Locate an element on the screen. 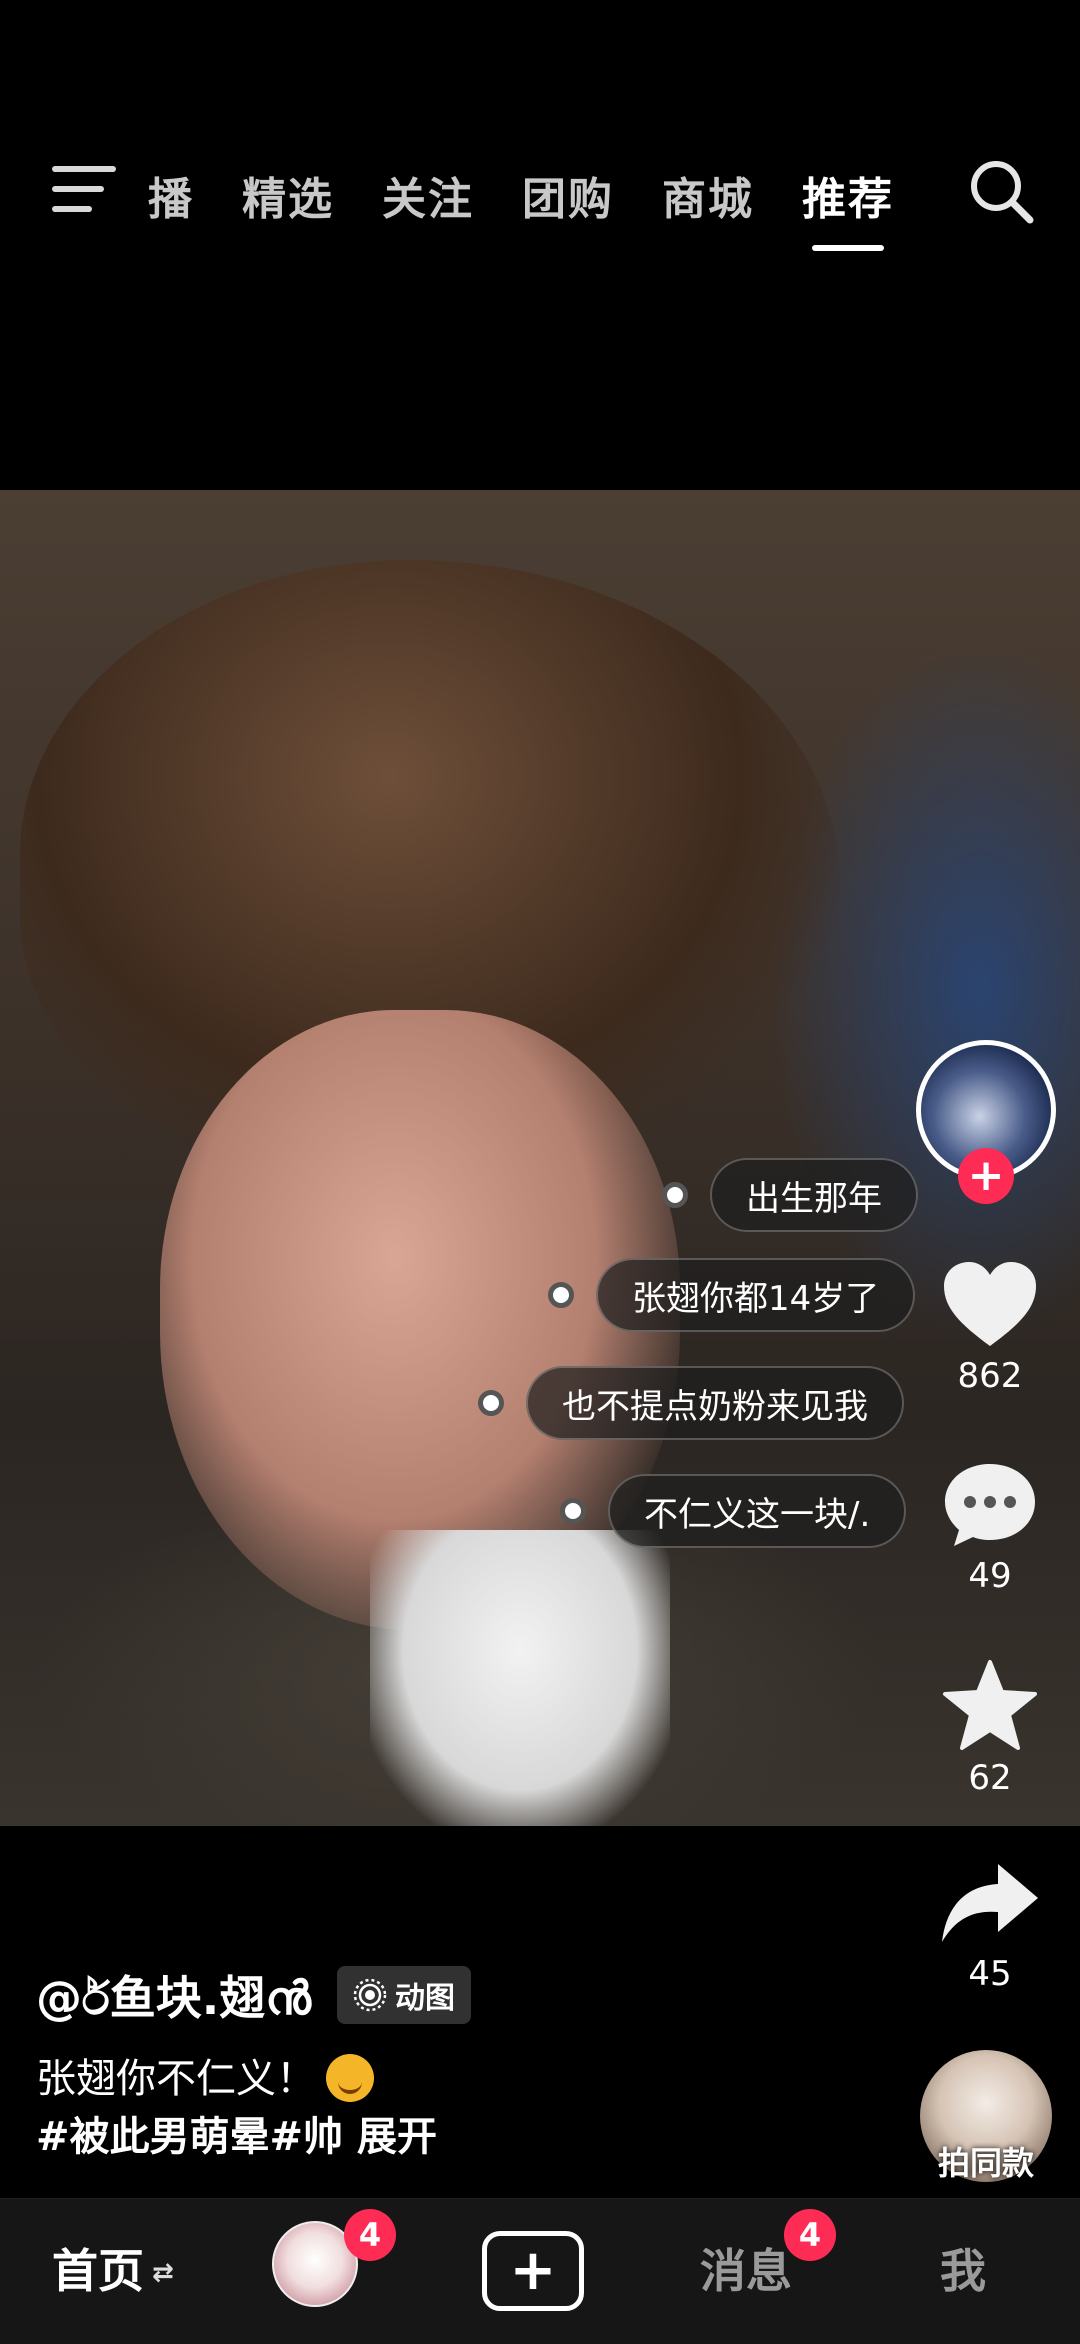 This screenshot has width=1080, height=2344. star-icon is located at coordinates (990, 1705).